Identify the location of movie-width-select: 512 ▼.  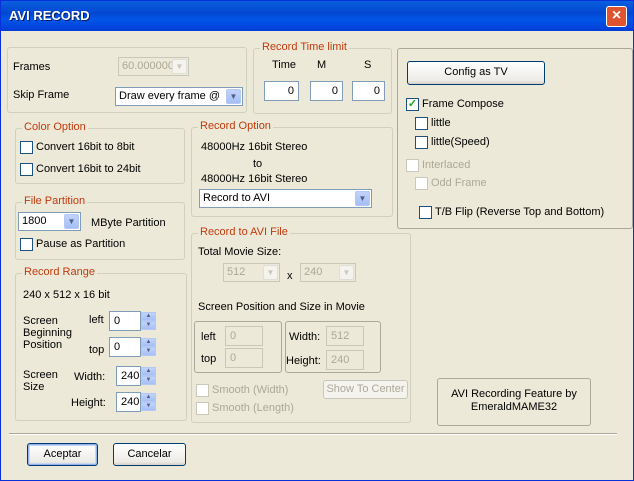
(251, 272).